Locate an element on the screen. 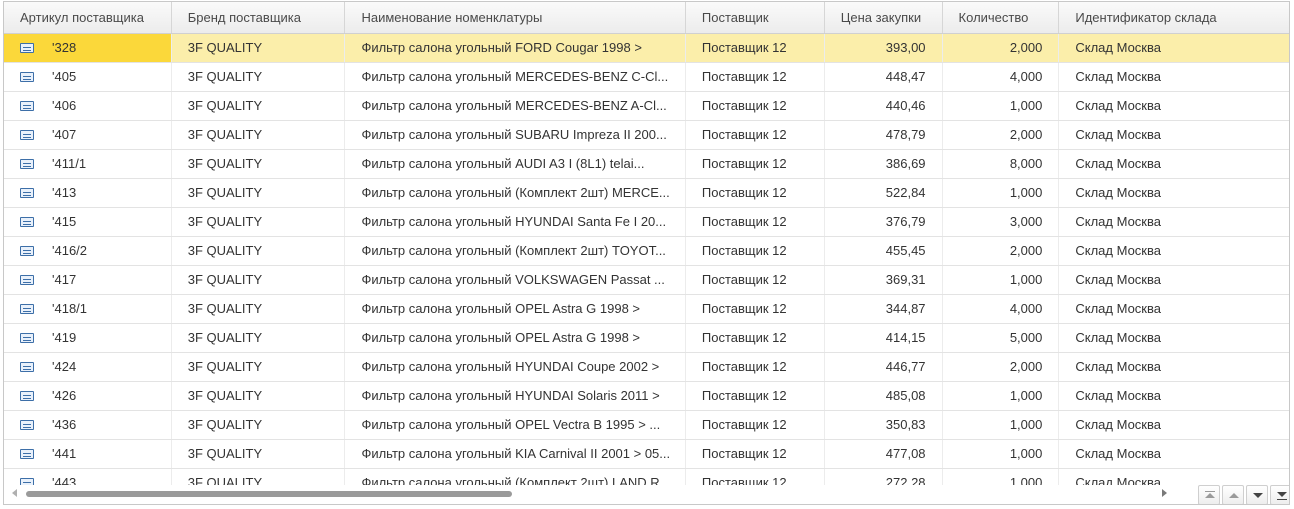 Image resolution: width=1294 pixels, height=509 pixels. column-header-warehouse: Идентификатор склада is located at coordinates (1174, 17).